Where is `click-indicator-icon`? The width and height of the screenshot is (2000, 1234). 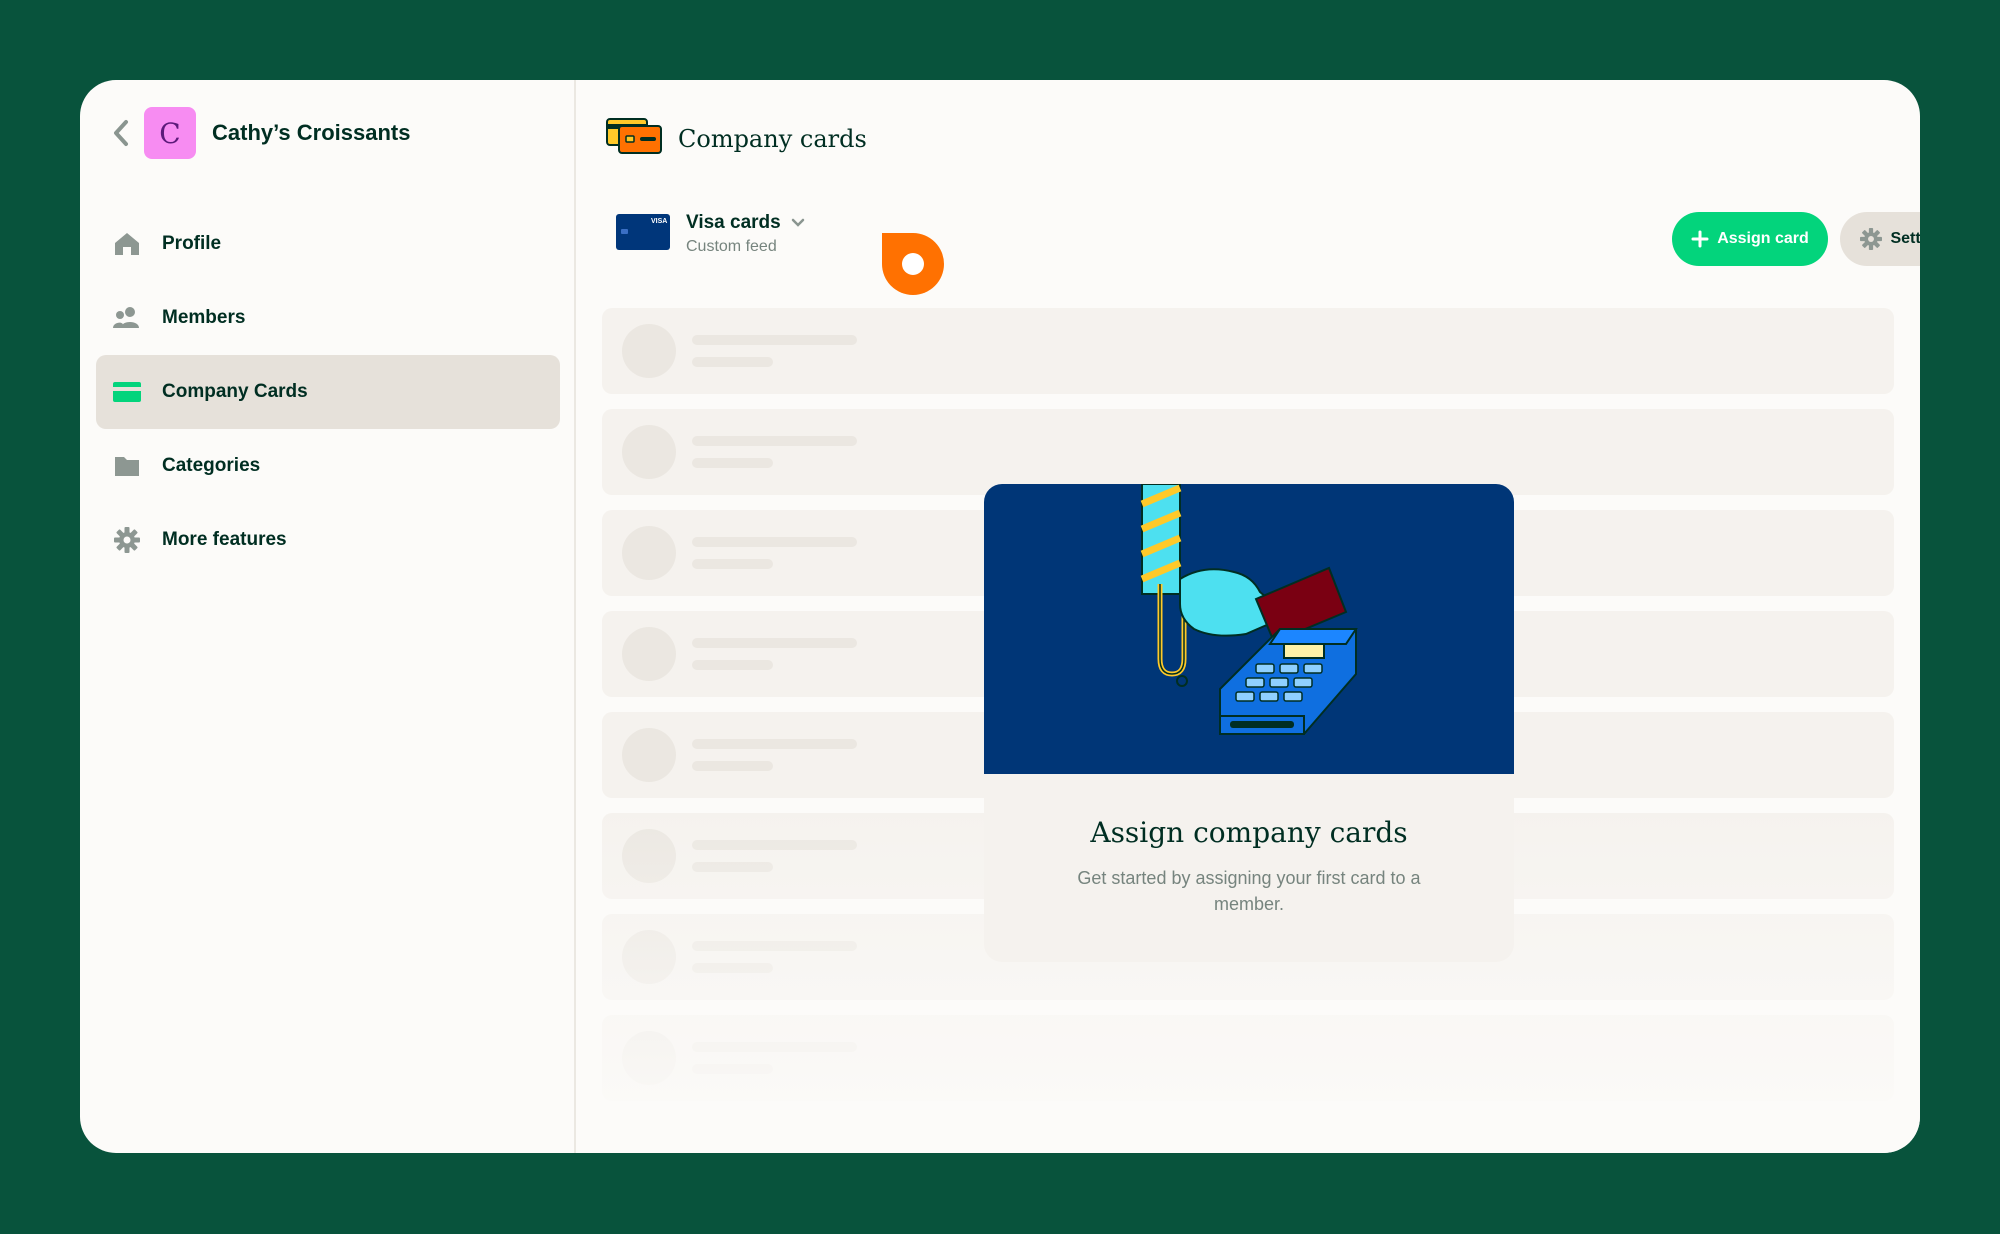 click-indicator-icon is located at coordinates (913, 264).